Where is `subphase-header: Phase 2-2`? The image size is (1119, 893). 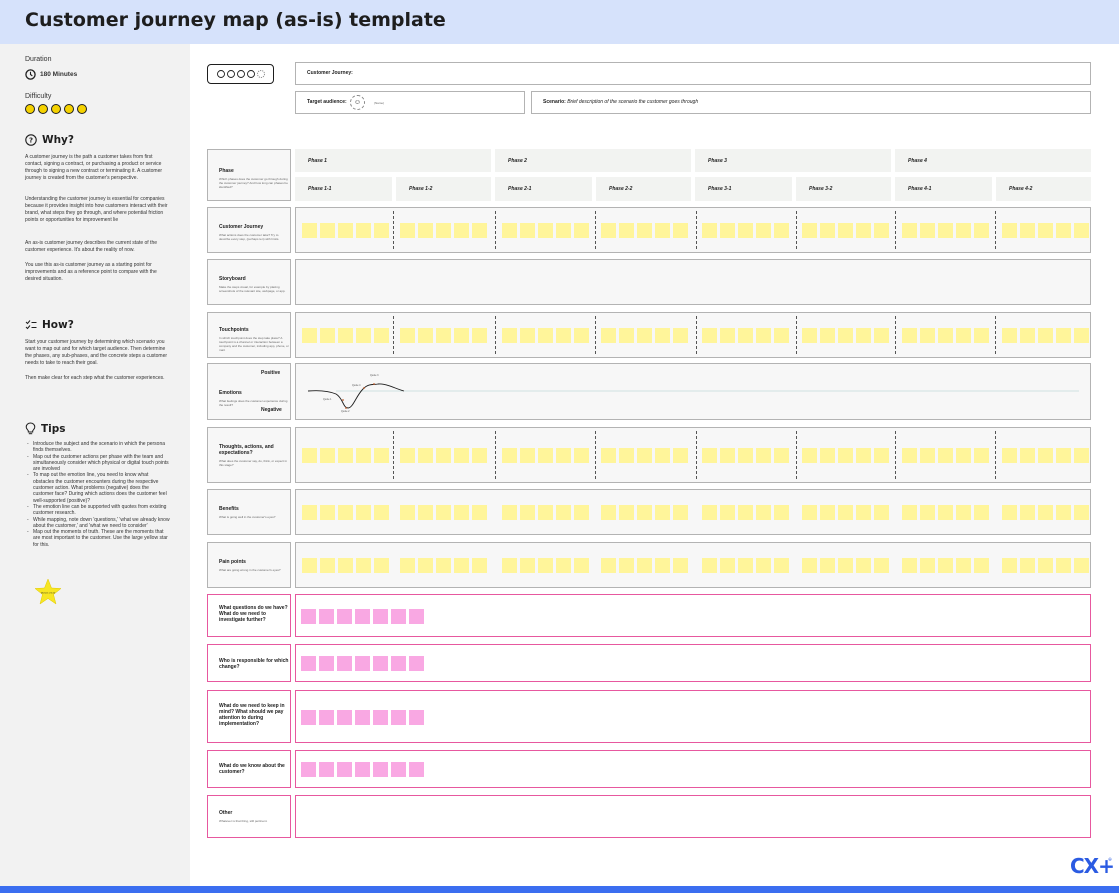
subphase-header: Phase 2-2 is located at coordinates (643, 189).